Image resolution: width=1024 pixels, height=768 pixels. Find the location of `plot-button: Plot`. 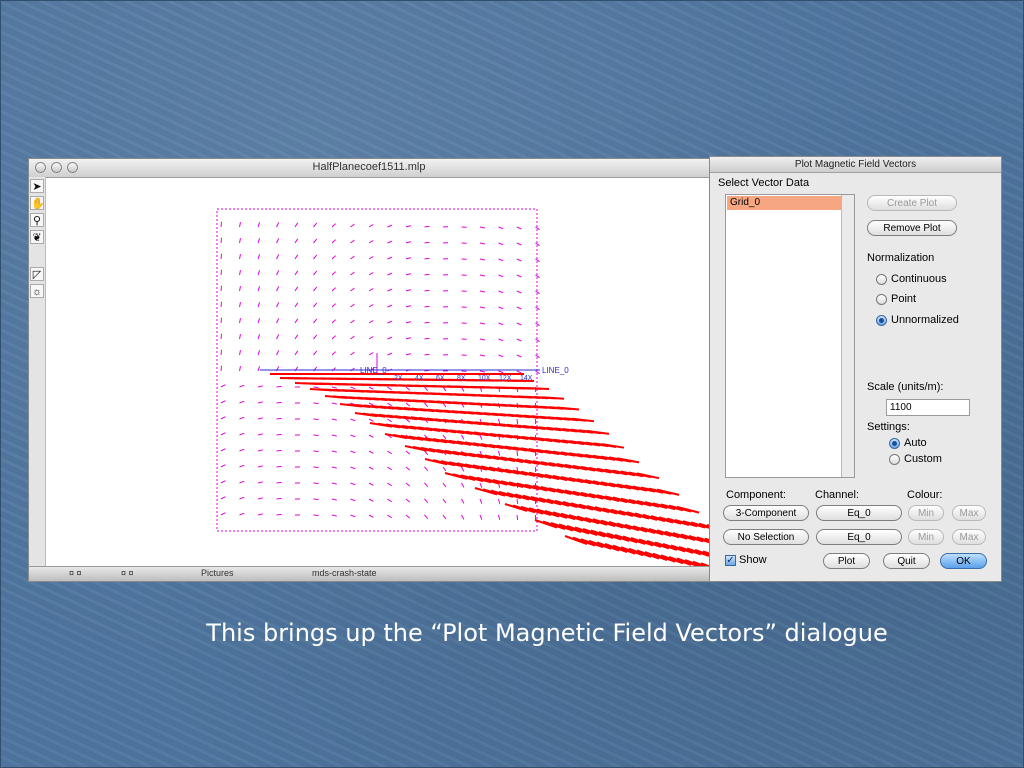

plot-button: Plot is located at coordinates (846, 561).